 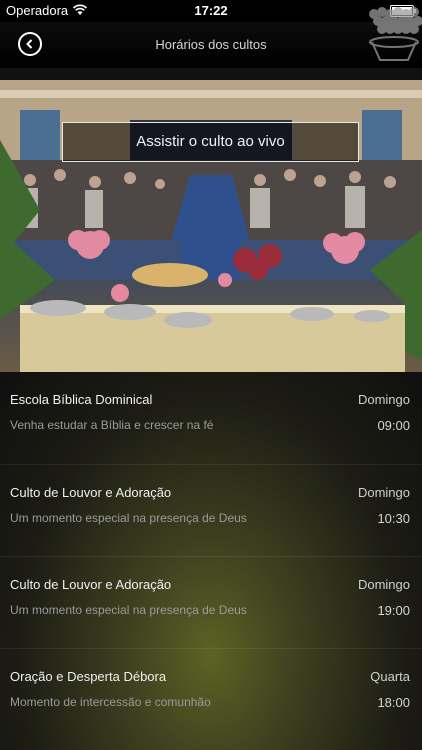 What do you see at coordinates (393, 425) in the screenshot?
I see `service-time: 09:00` at bounding box center [393, 425].